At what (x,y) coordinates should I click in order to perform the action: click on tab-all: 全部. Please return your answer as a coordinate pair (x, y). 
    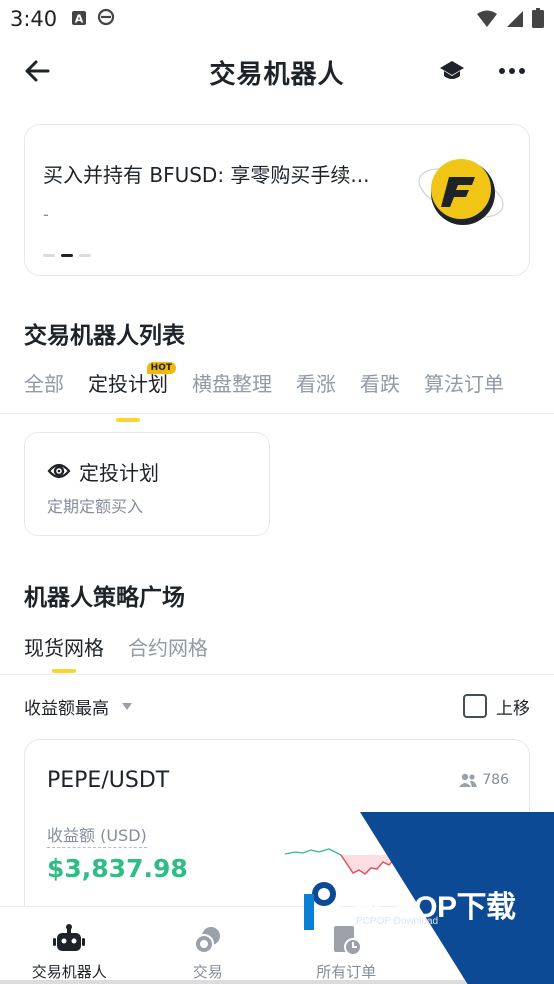
    Looking at the image, I should click on (44, 391).